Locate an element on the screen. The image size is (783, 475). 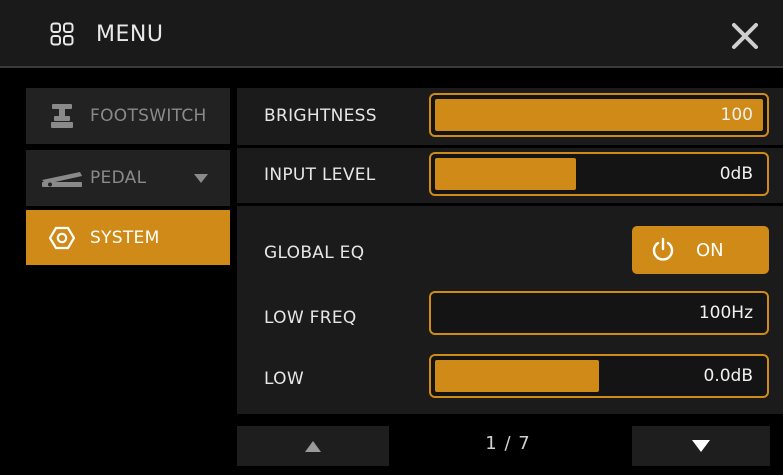
input-level-slider: 0dB is located at coordinates (599, 174).